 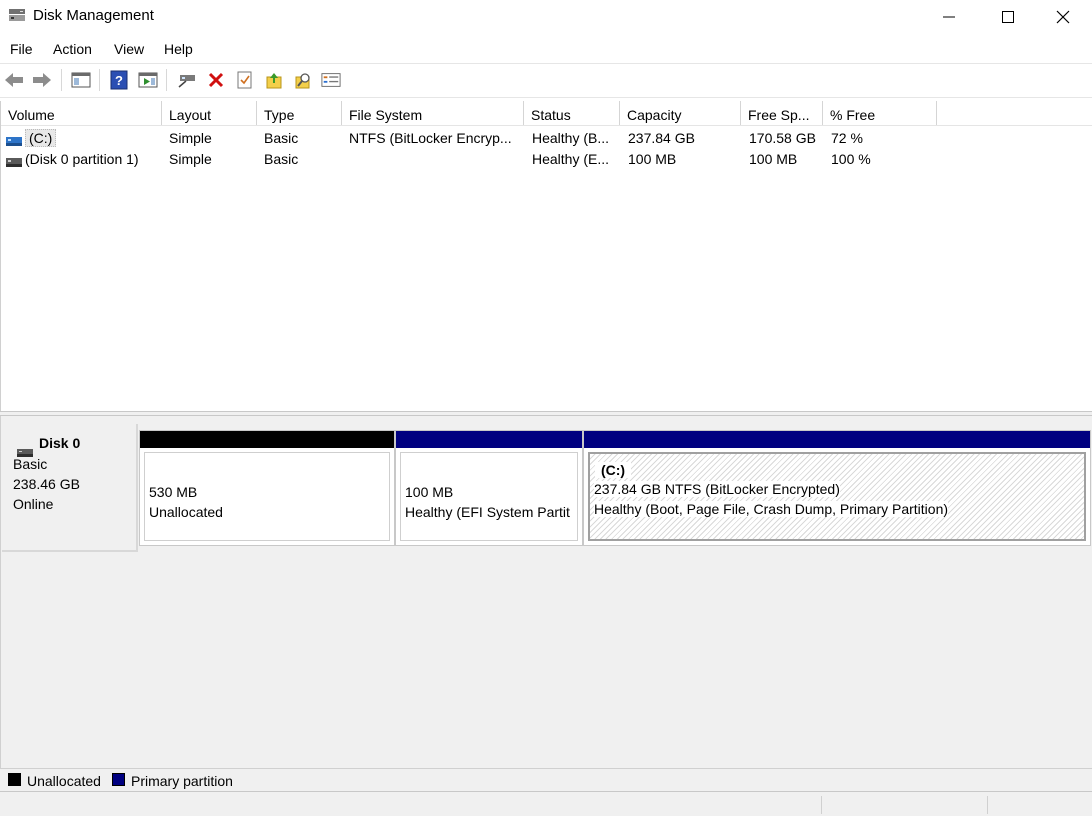 What do you see at coordinates (25, 450) in the screenshot?
I see `disk-icon` at bounding box center [25, 450].